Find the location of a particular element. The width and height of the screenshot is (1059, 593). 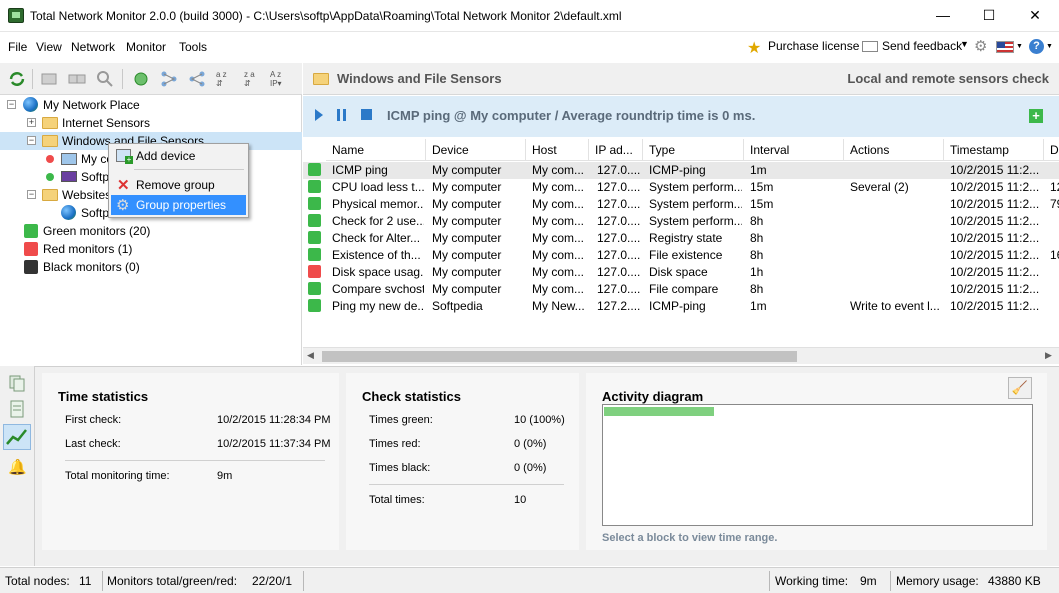

scroll-left-icon: ◀ is located at coordinates (310, 355).